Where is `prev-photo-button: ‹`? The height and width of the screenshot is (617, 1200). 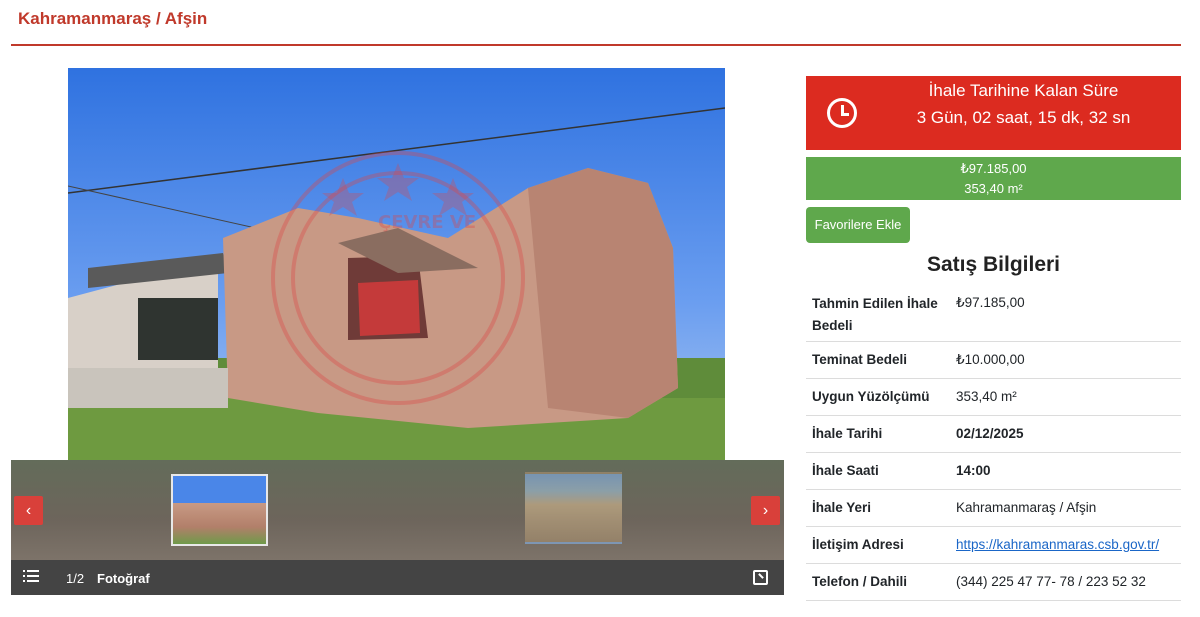
prev-photo-button: ‹ is located at coordinates (28, 510).